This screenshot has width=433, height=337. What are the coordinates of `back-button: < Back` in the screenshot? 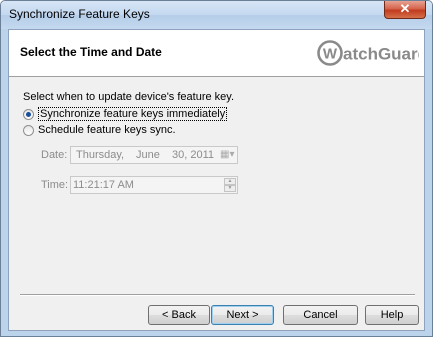 It's located at (179, 315).